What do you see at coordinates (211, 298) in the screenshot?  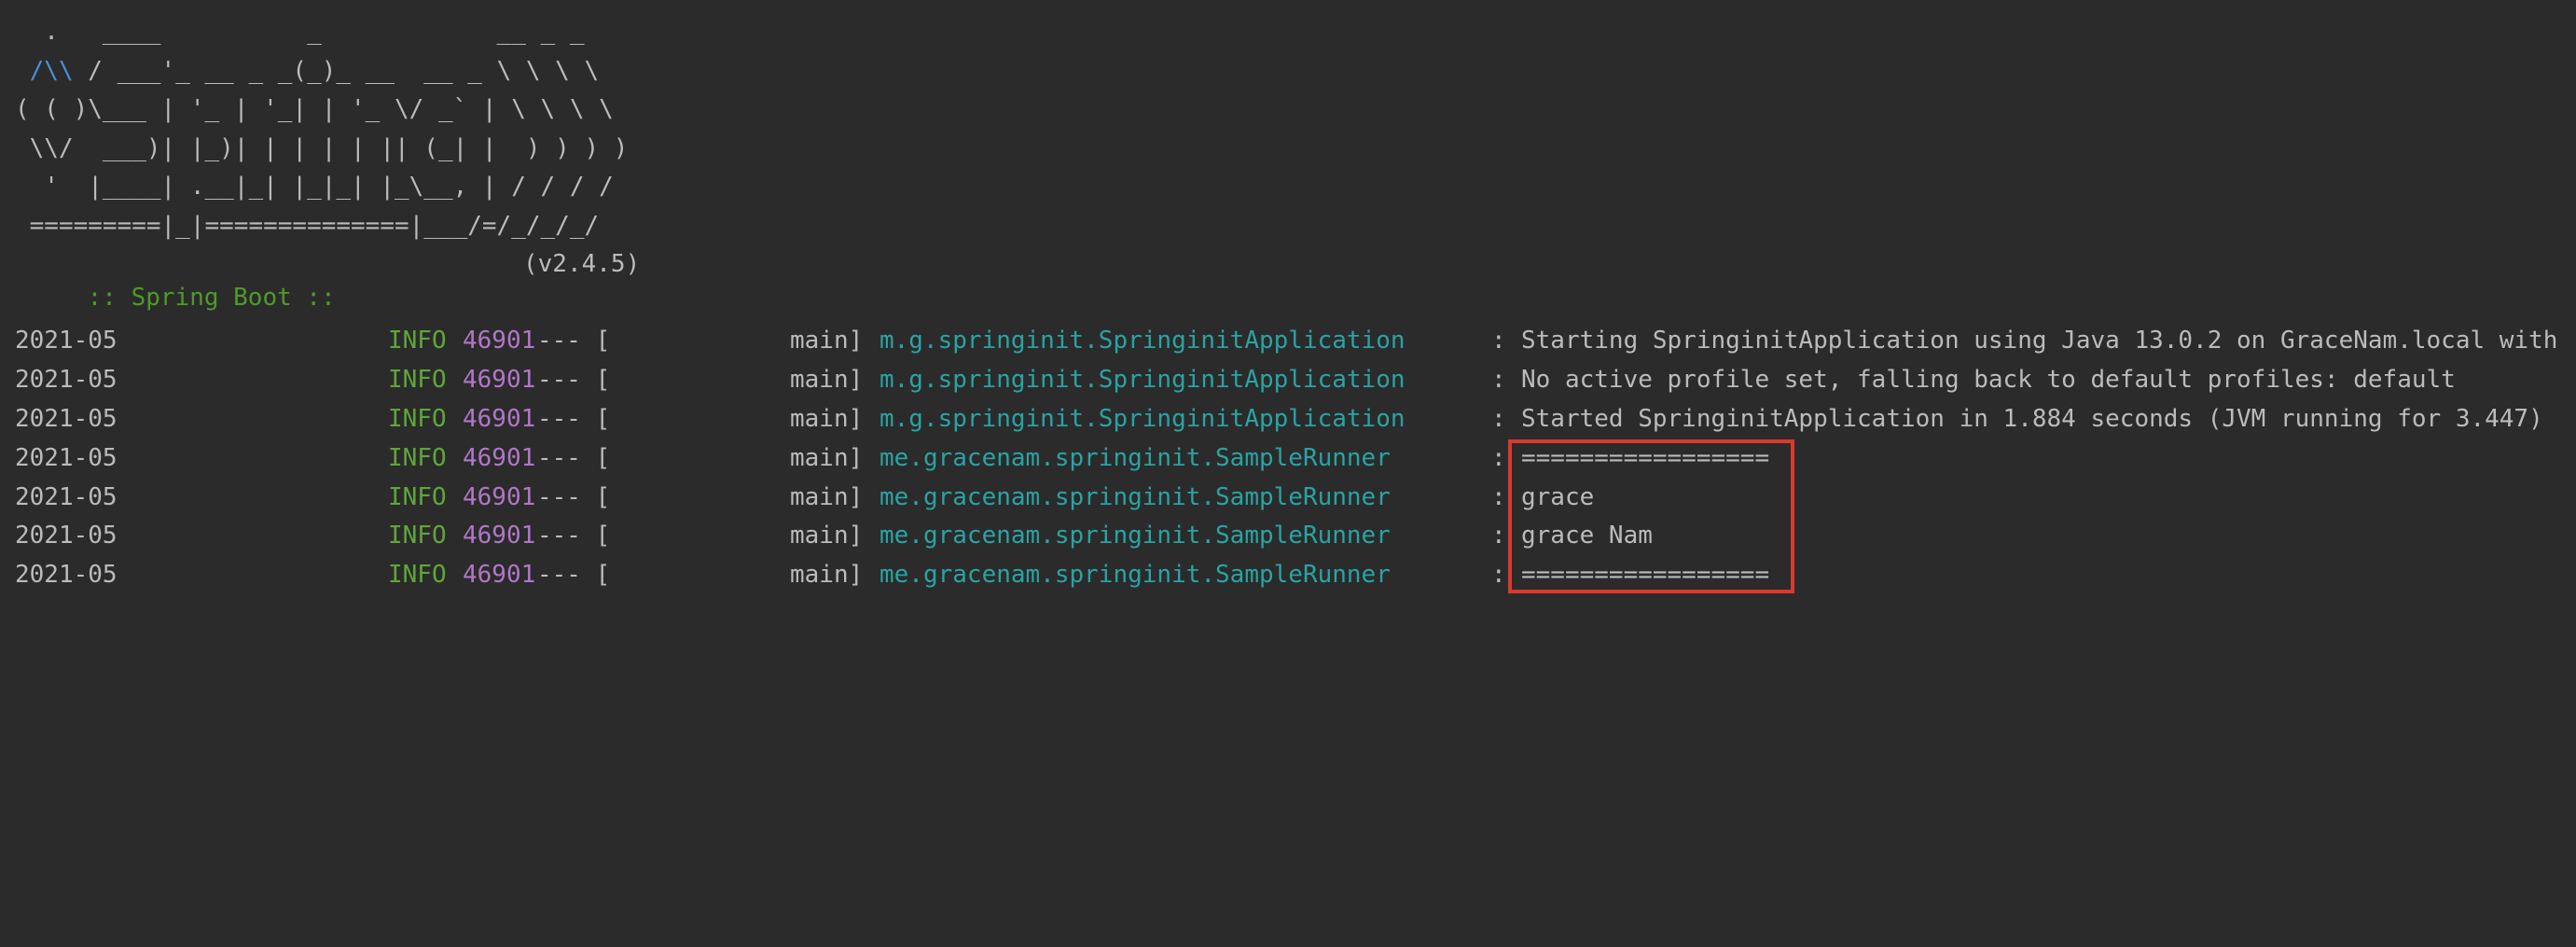 I see `spring-boot-label: :: Spring Boot ::` at bounding box center [211, 298].